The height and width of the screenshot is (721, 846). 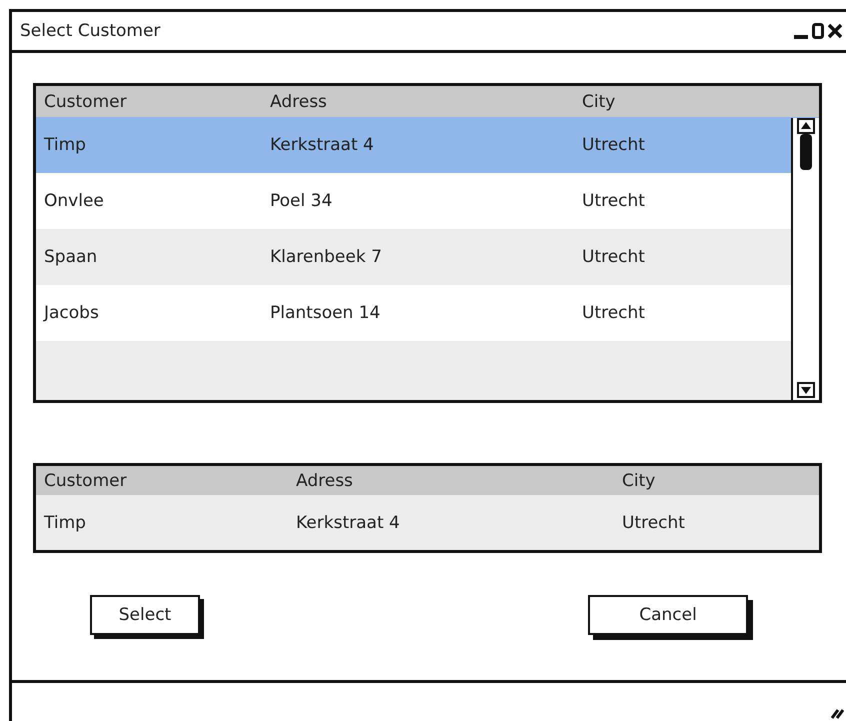 What do you see at coordinates (326, 313) in the screenshot?
I see `table-cell-text: Plantsoen 14` at bounding box center [326, 313].